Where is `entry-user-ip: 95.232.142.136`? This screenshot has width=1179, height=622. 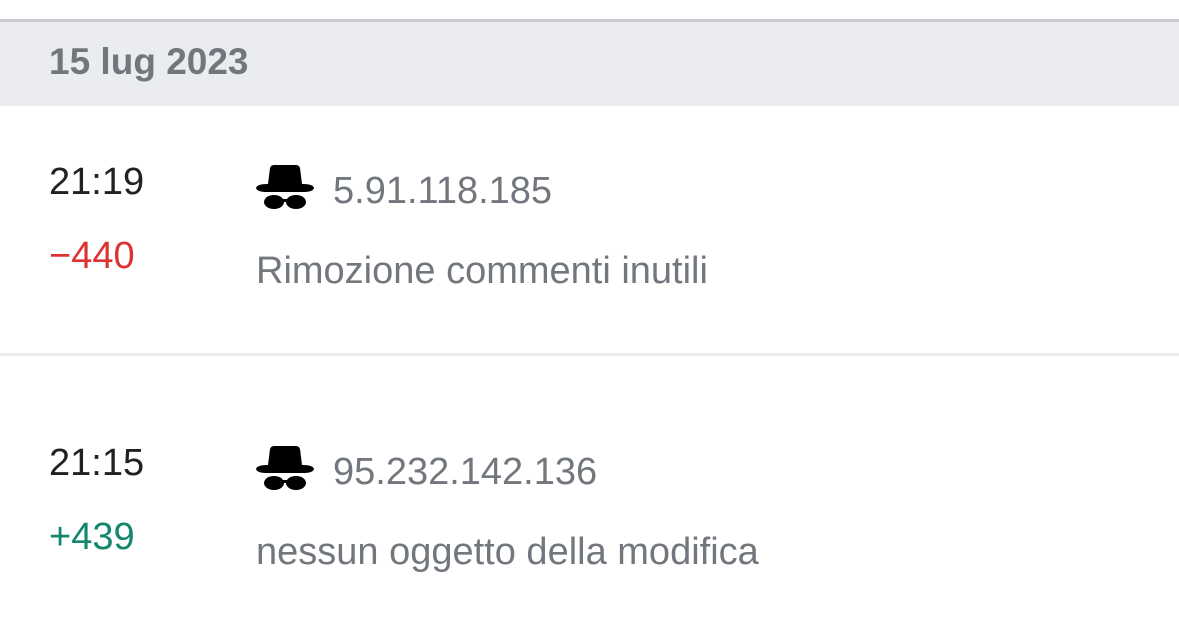
entry-user-ip: 95.232.142.136 is located at coordinates (465, 472).